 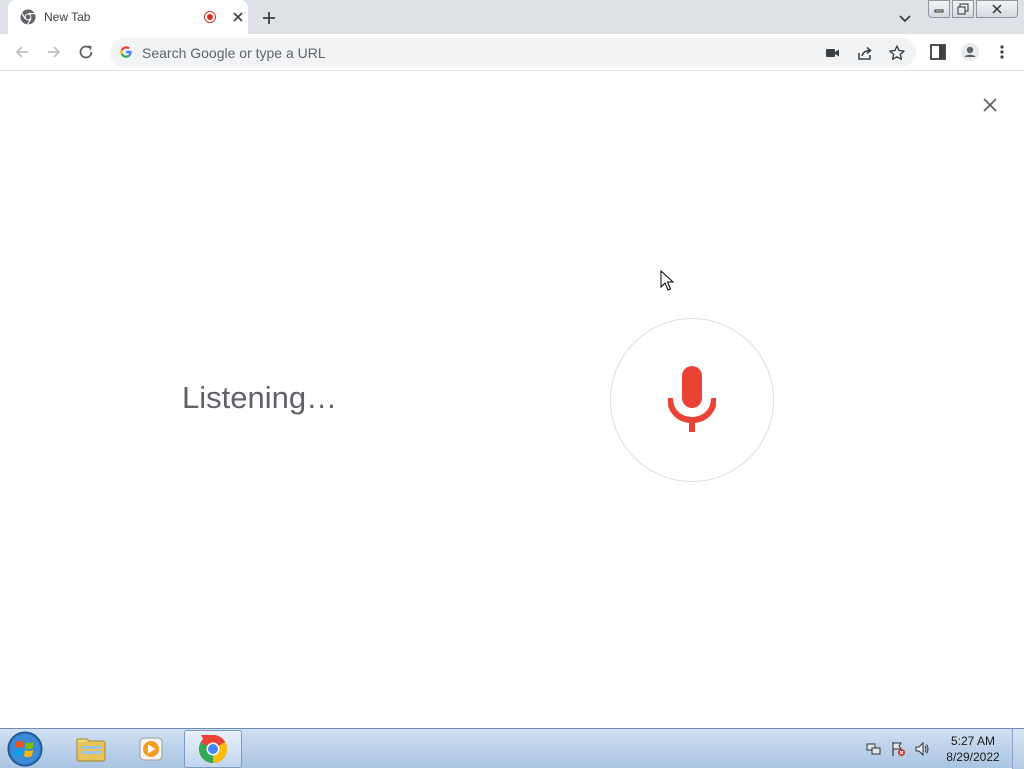 I want to click on window-minimize-button, so click(x=939, y=9).